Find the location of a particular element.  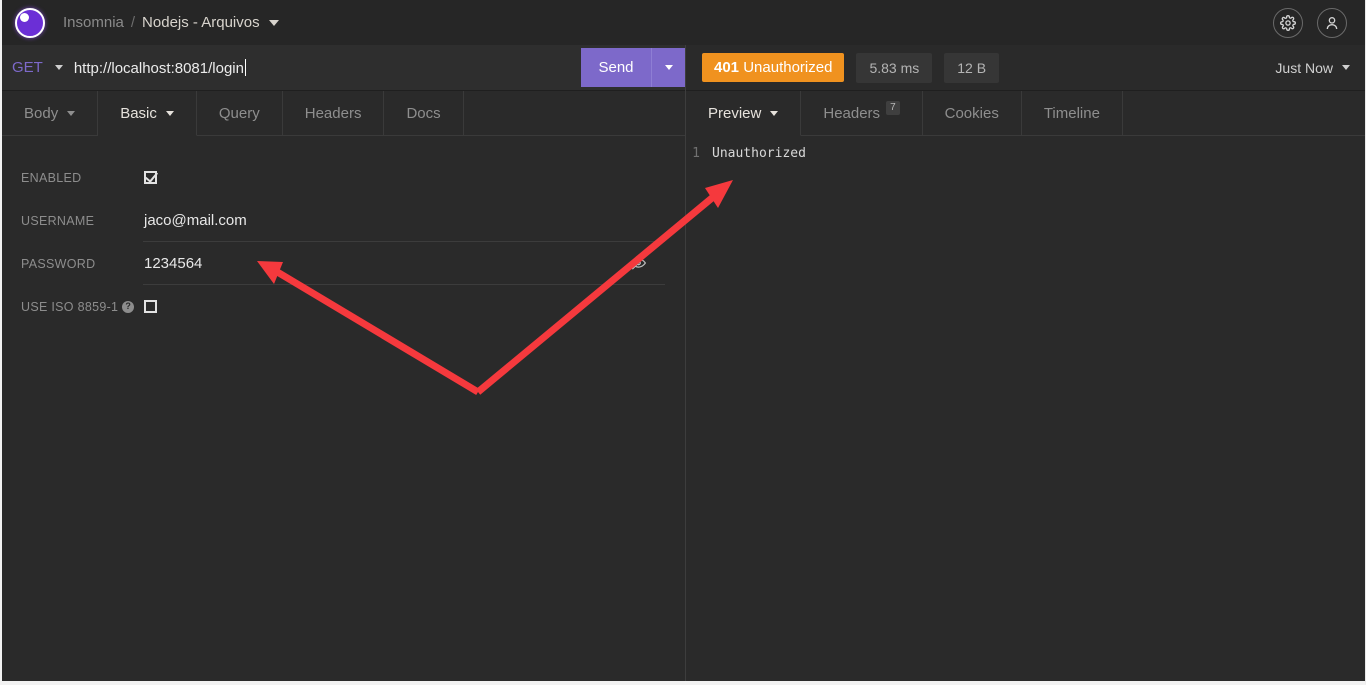

send-button: Send is located at coordinates (616, 67).